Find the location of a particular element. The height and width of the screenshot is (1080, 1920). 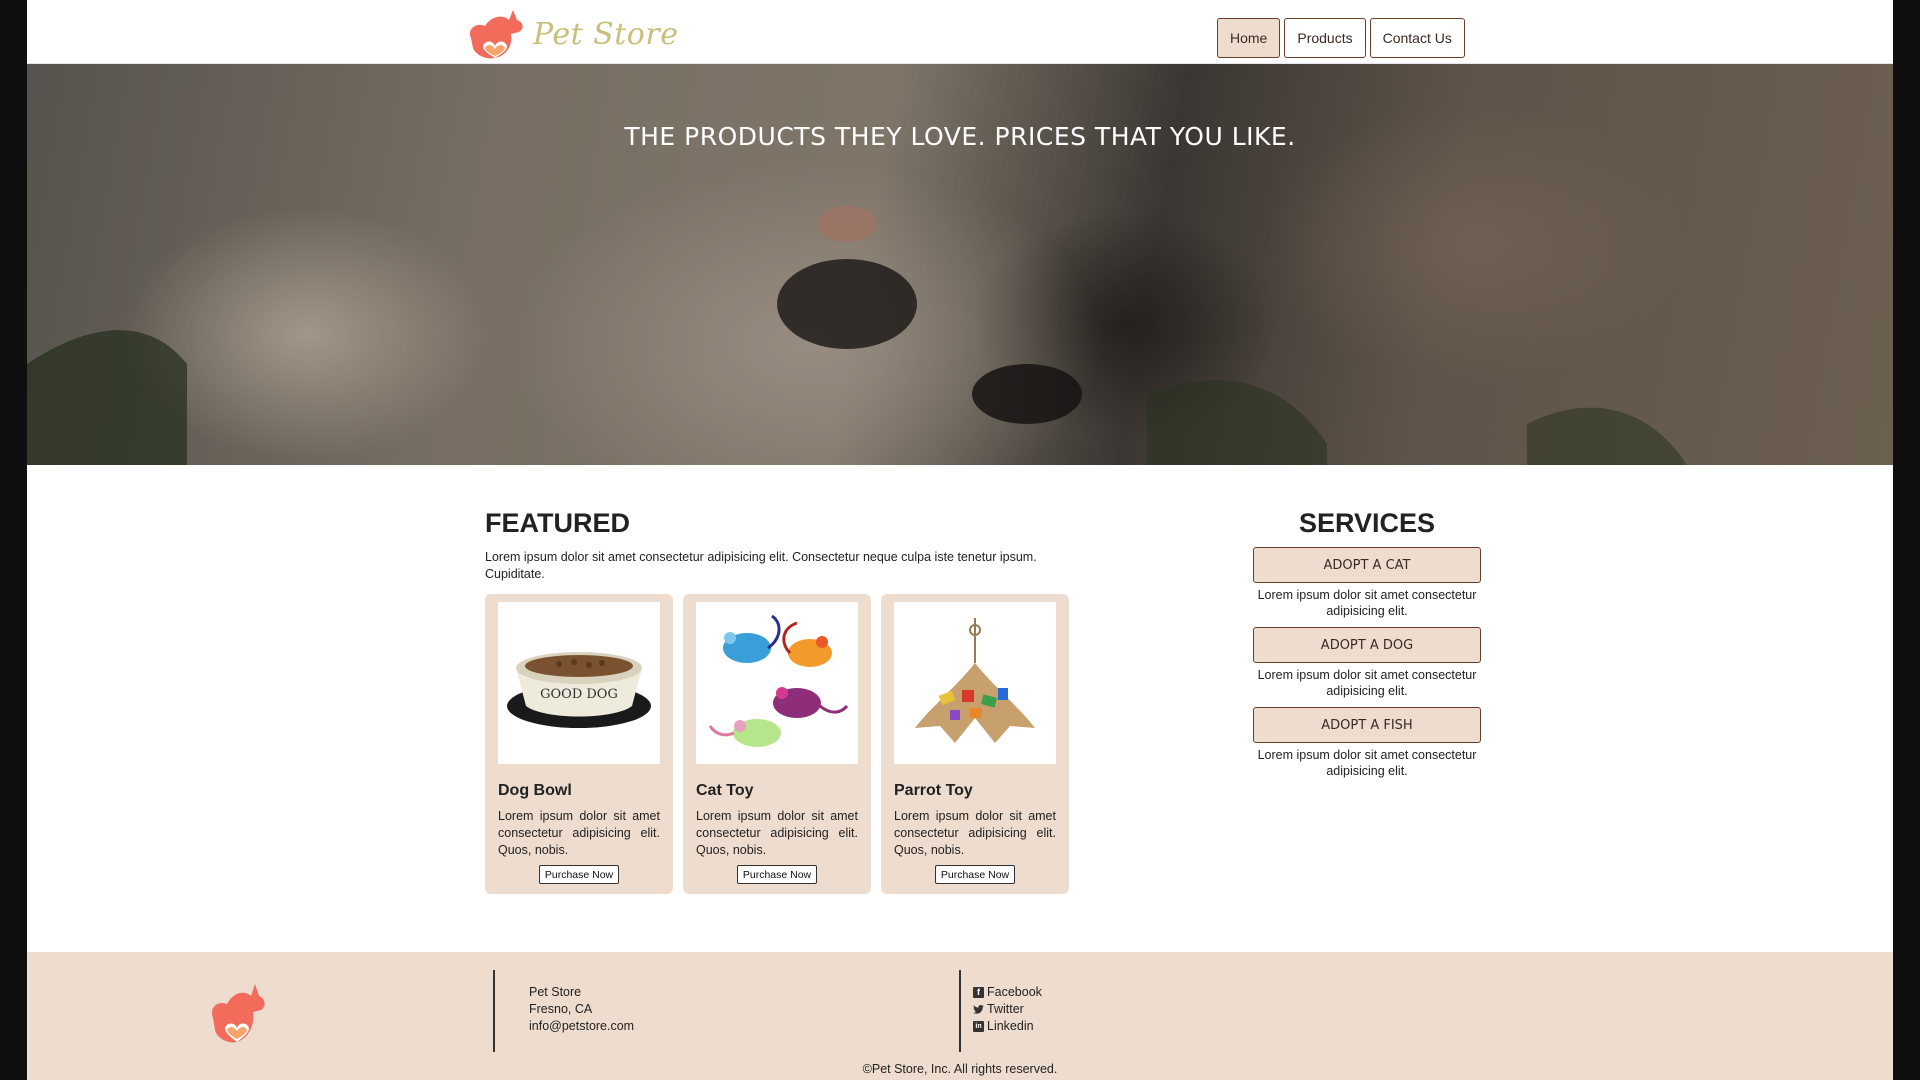

adopt-fish-button: ADOPT A FISH is located at coordinates (1367, 725).